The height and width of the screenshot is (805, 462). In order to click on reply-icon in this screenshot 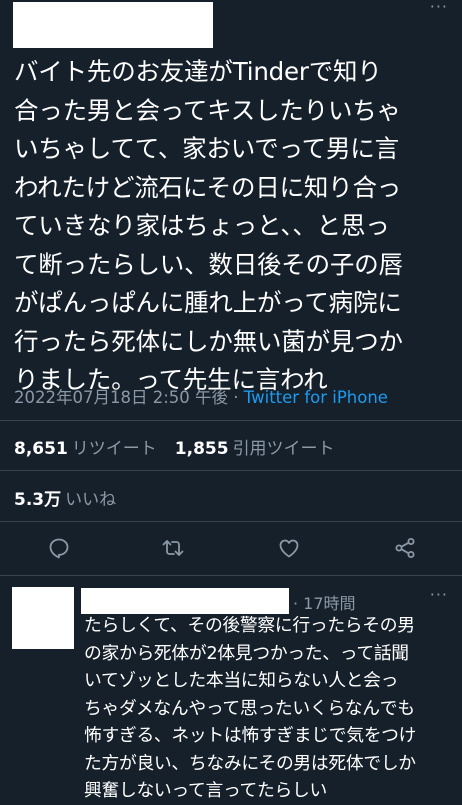, I will do `click(59, 548)`.